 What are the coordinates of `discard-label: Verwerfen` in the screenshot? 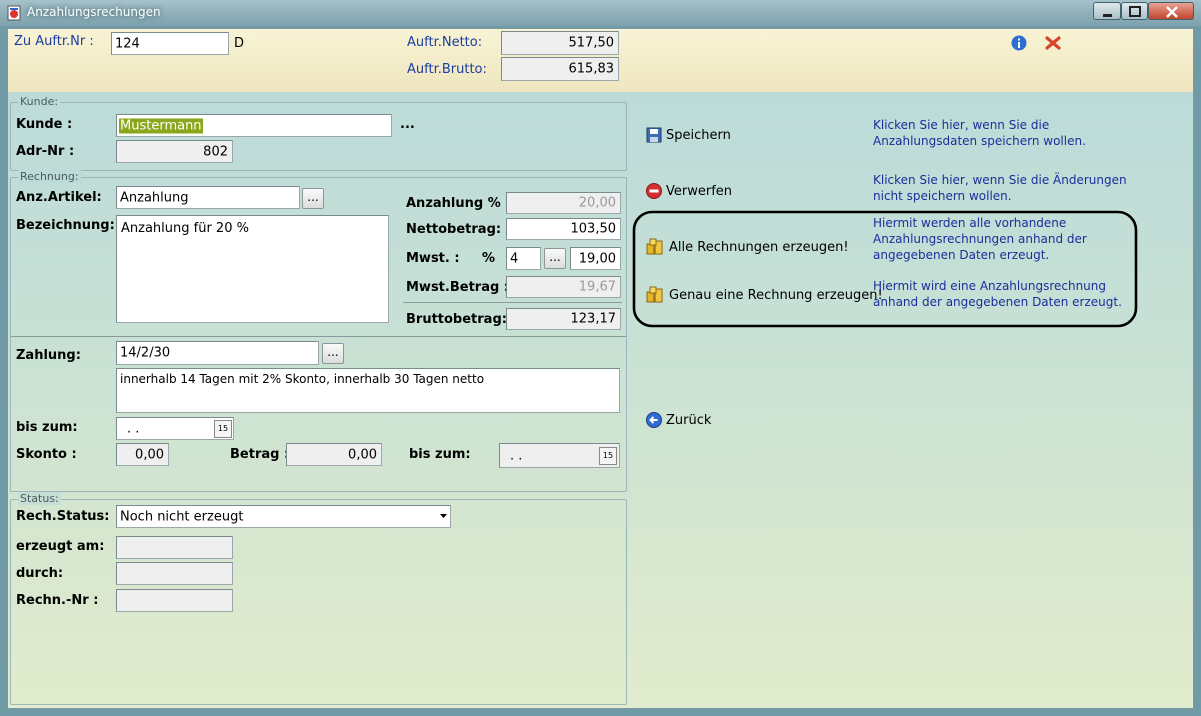 It's located at (699, 191).